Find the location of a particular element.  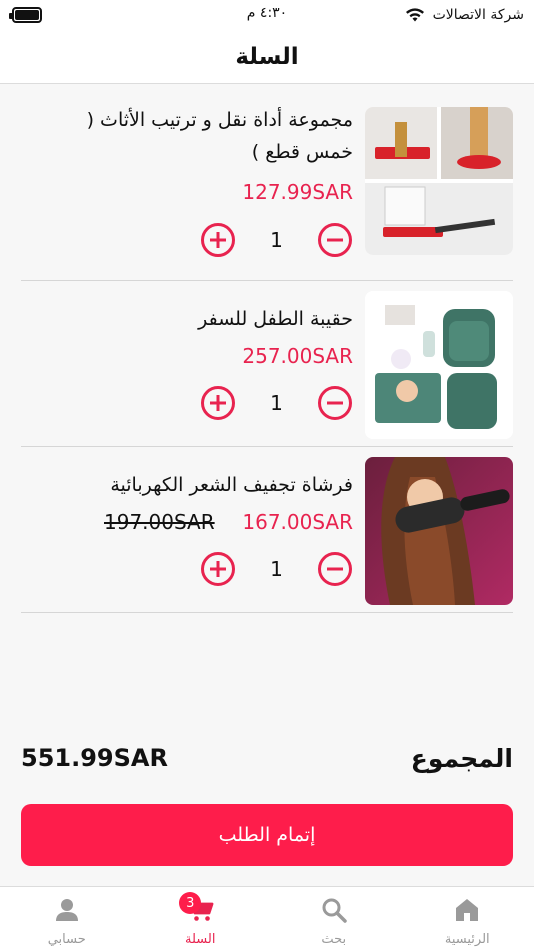

search-icon is located at coordinates (334, 910).